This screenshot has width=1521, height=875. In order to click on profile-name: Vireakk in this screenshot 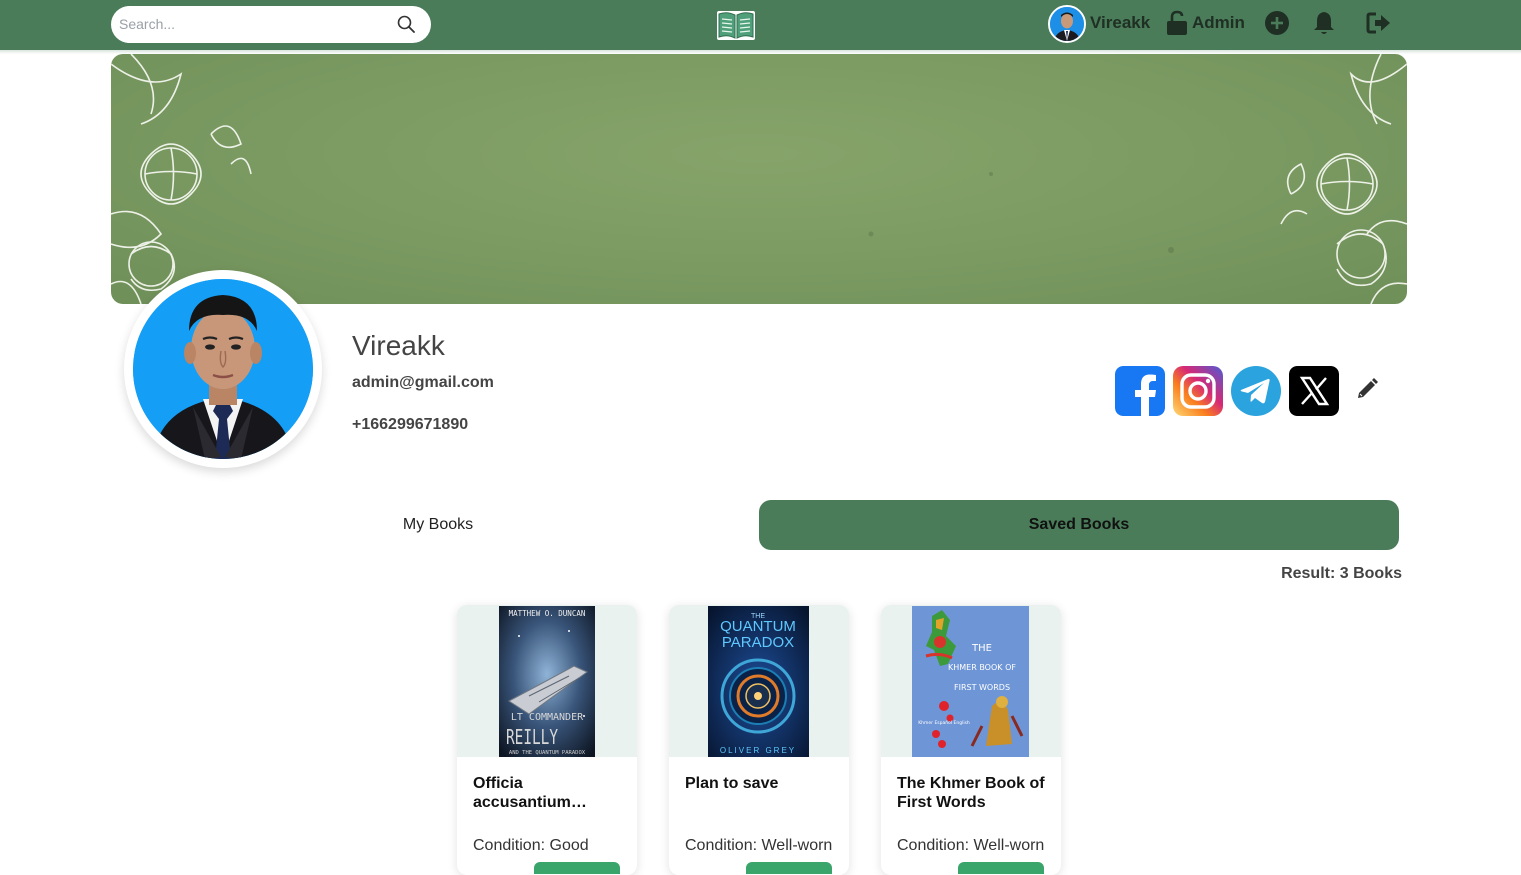, I will do `click(398, 345)`.